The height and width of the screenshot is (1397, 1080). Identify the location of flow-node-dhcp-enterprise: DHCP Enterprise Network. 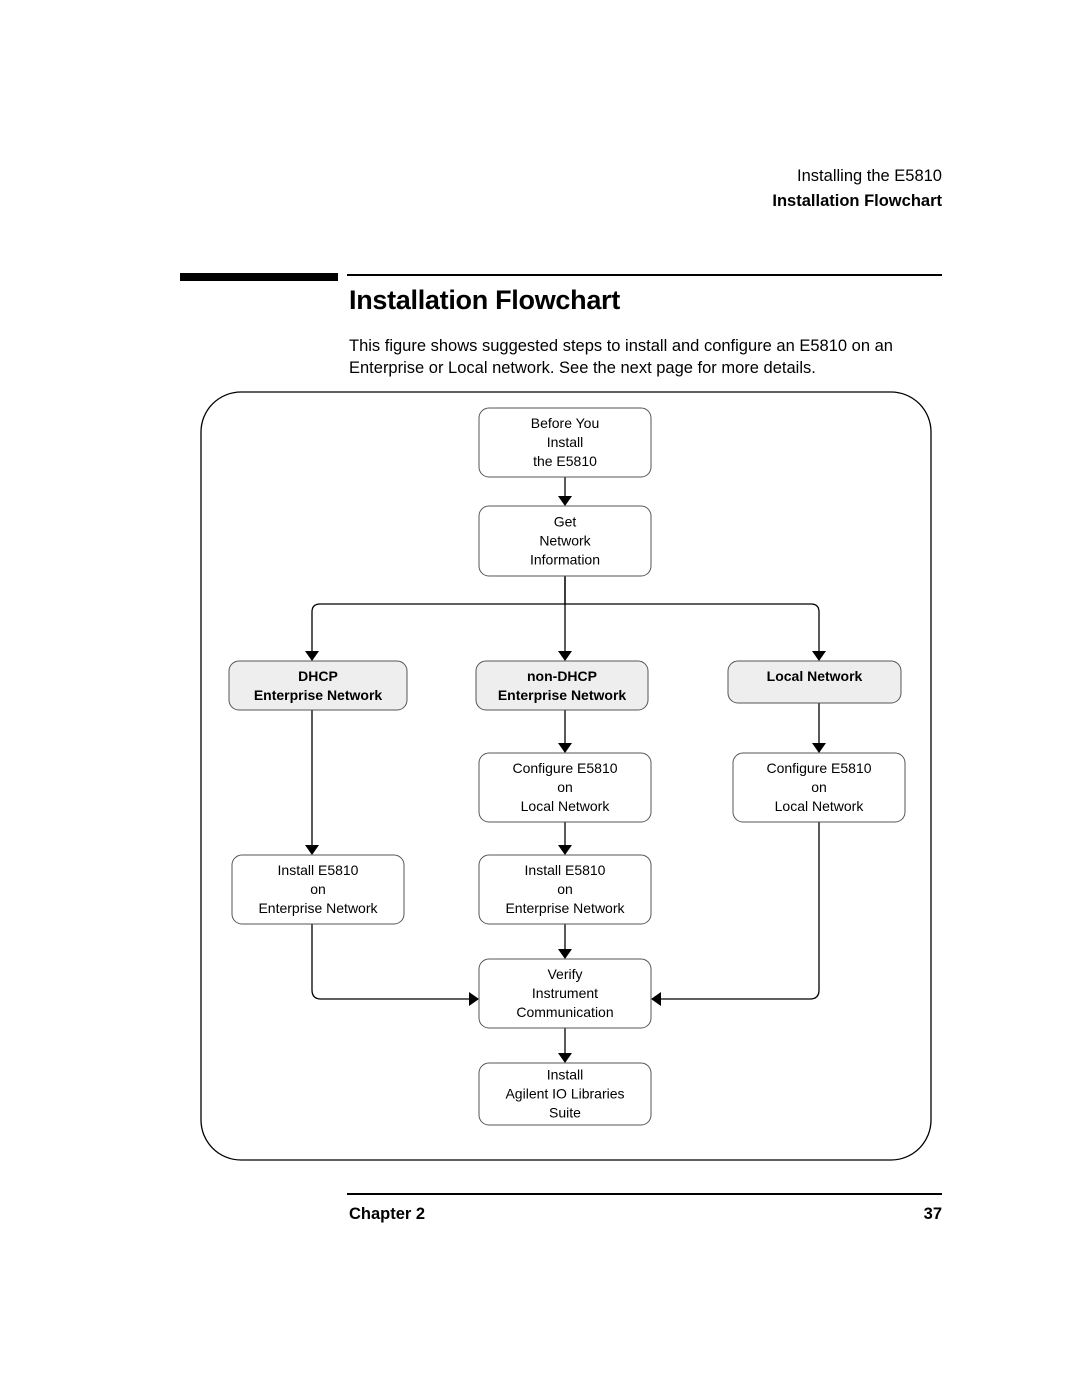
(318, 685).